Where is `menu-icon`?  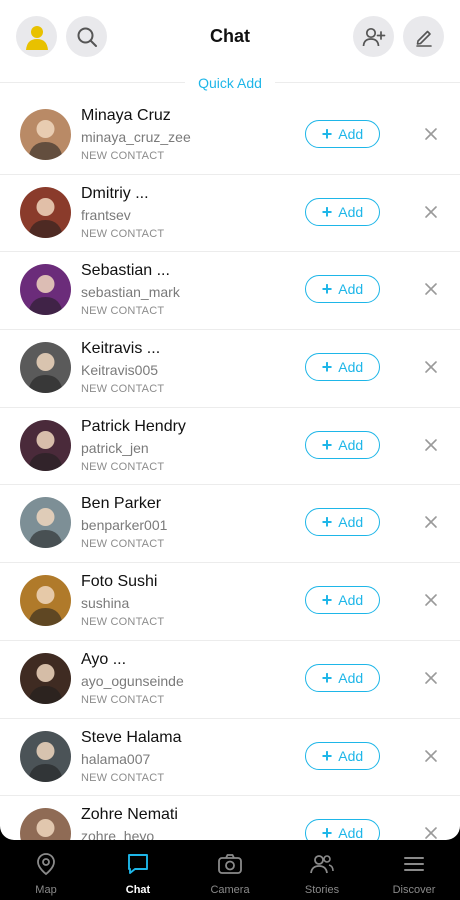 menu-icon is located at coordinates (414, 866).